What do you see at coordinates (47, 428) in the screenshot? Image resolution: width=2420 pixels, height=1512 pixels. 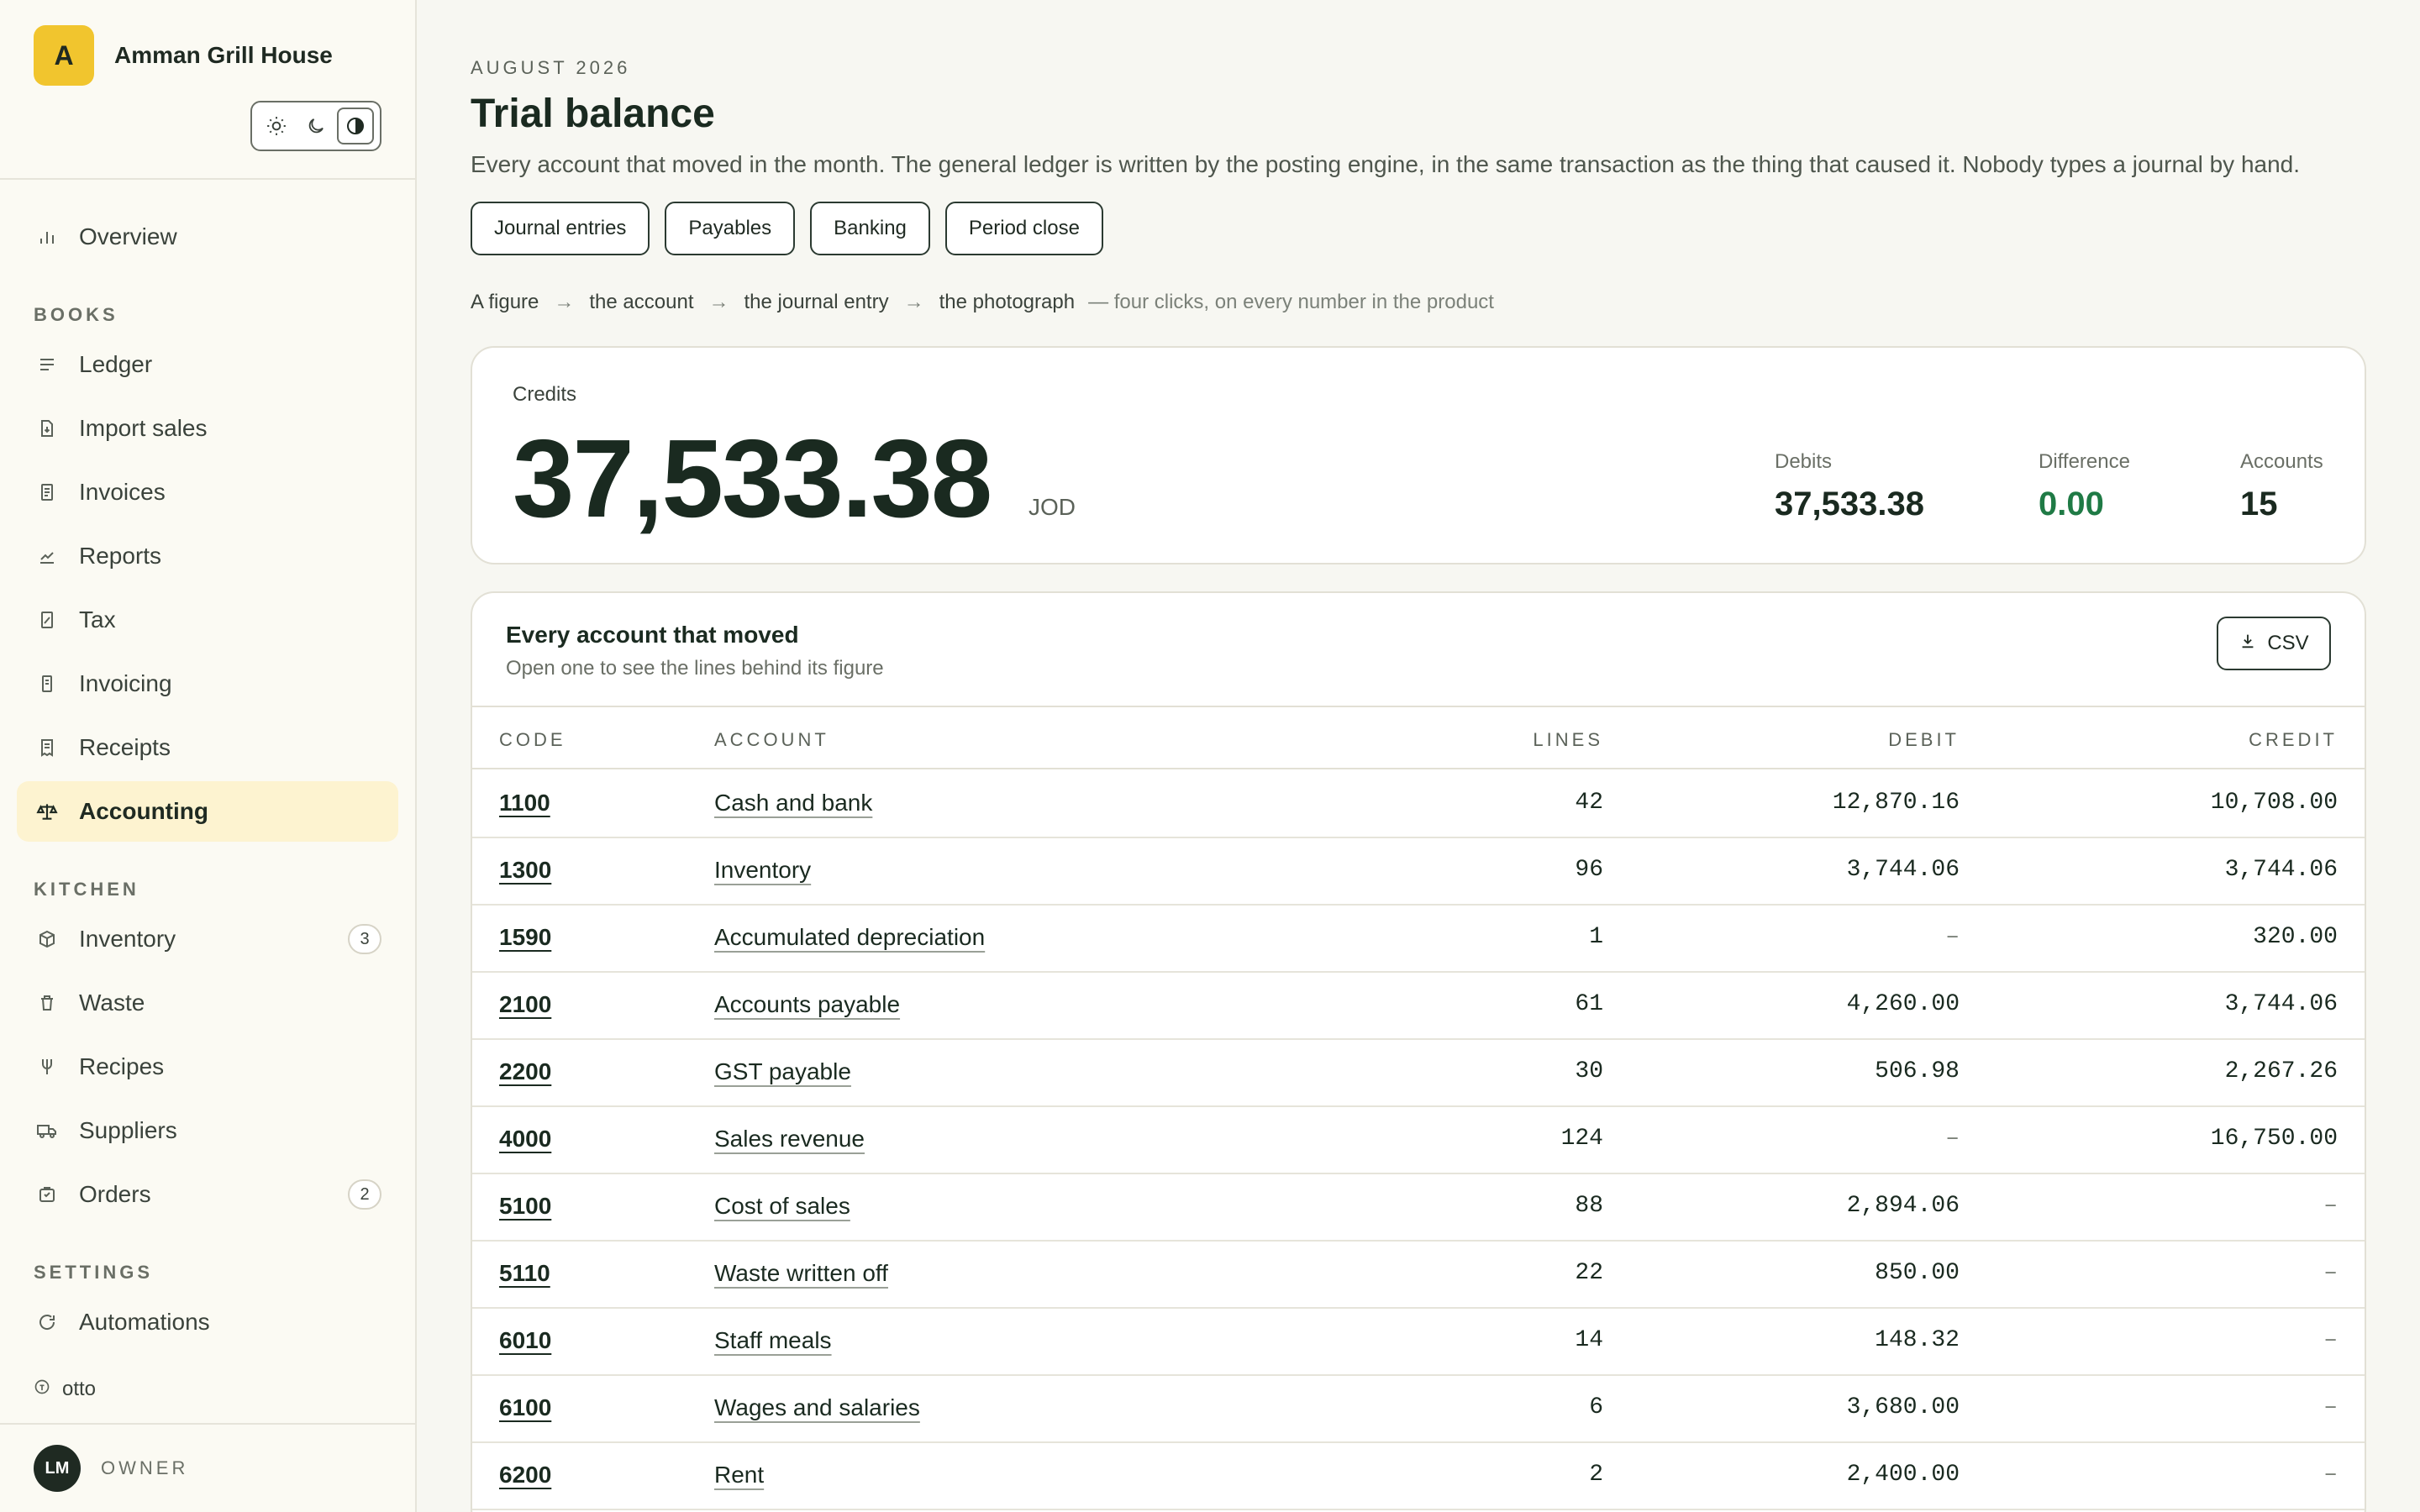 I see `file-import-icon` at bounding box center [47, 428].